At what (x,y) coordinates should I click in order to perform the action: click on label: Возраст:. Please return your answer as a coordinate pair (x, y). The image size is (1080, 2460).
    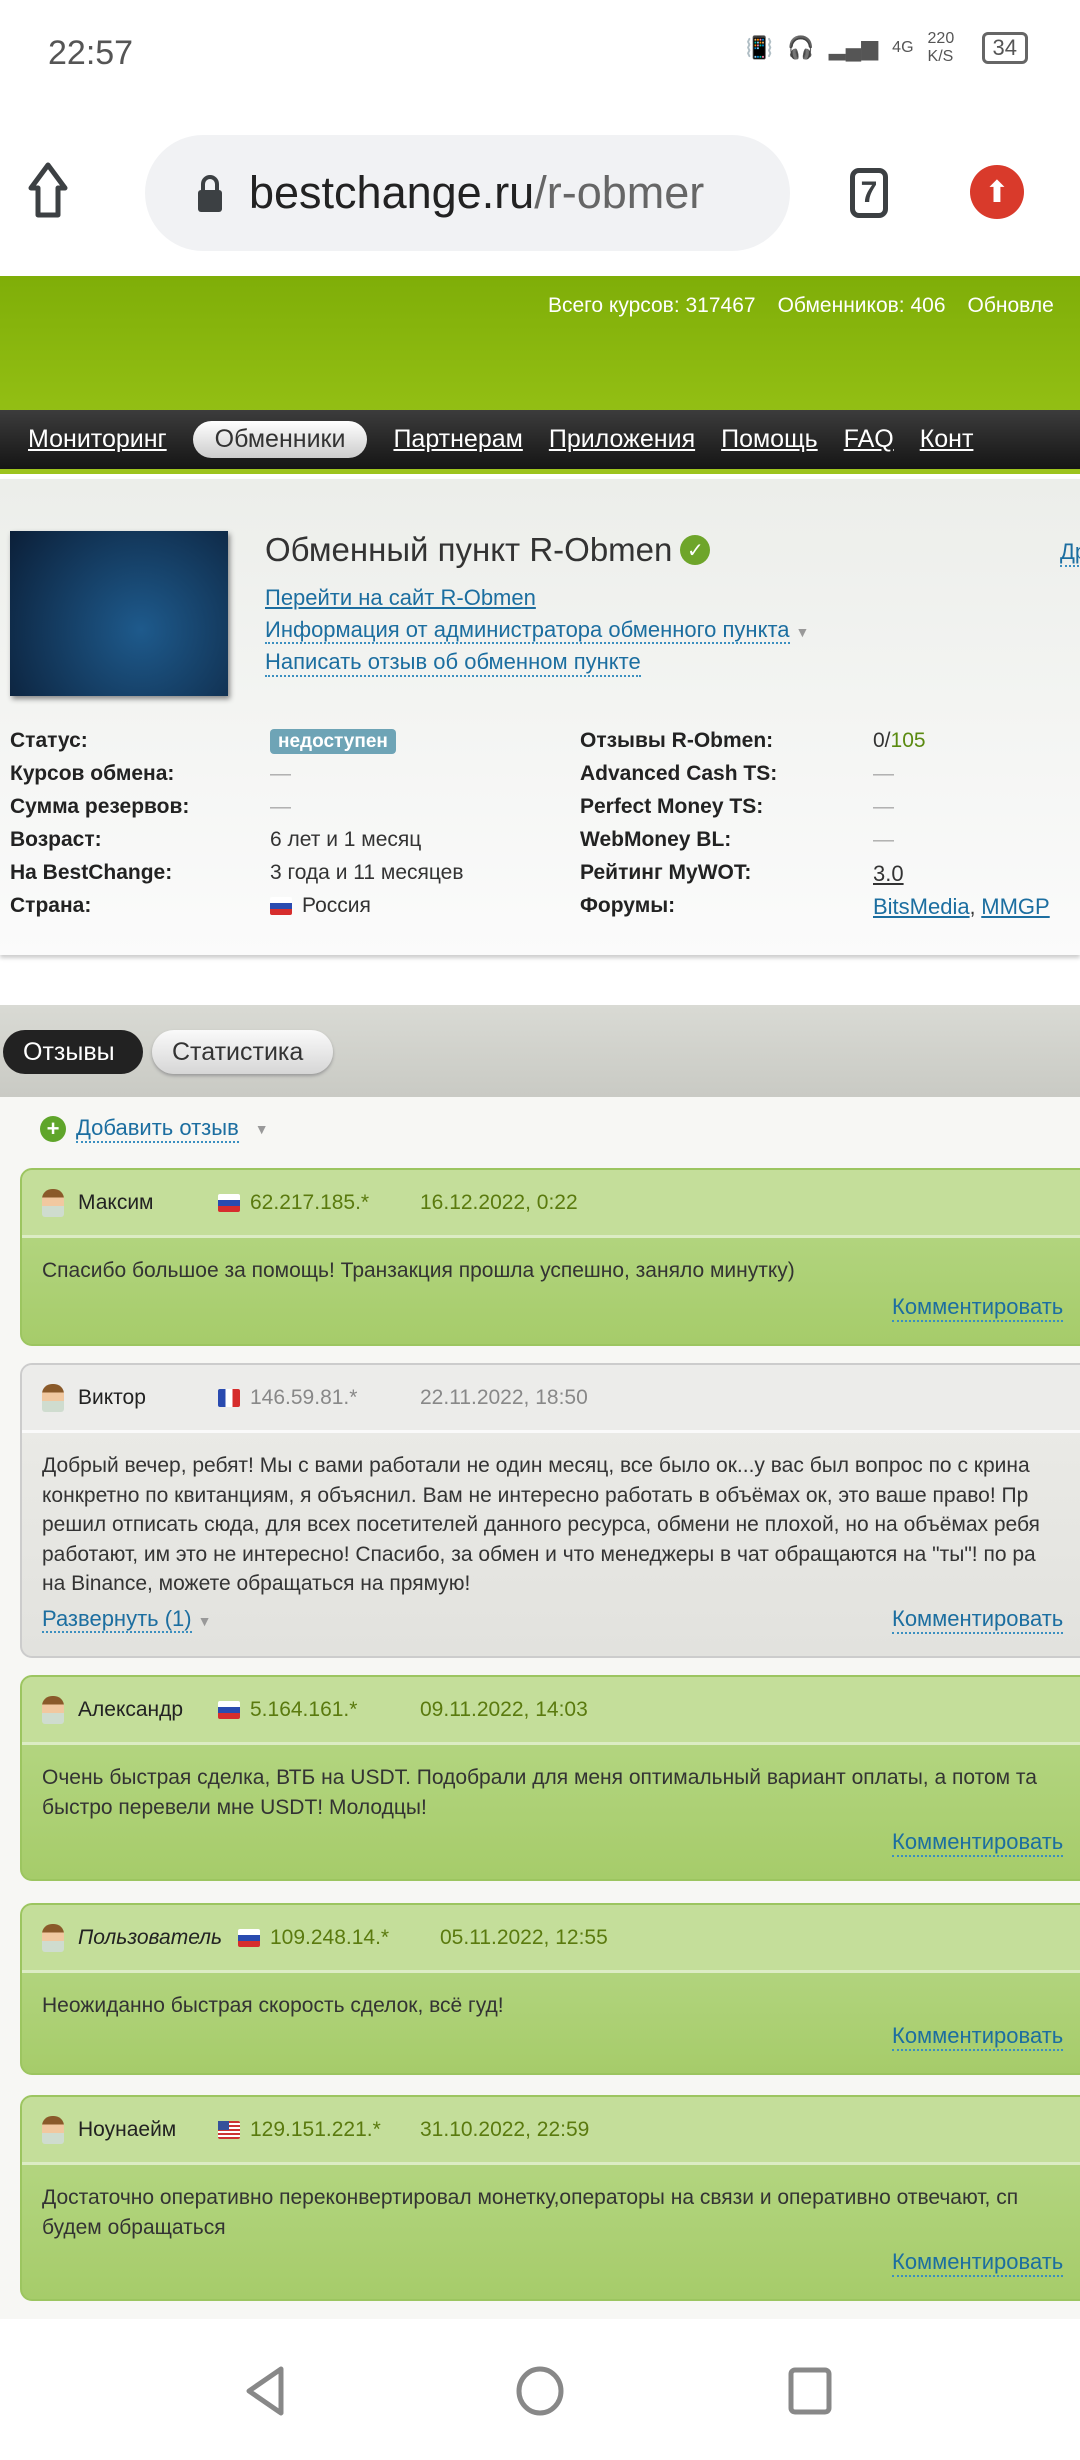
    Looking at the image, I should click on (56, 839).